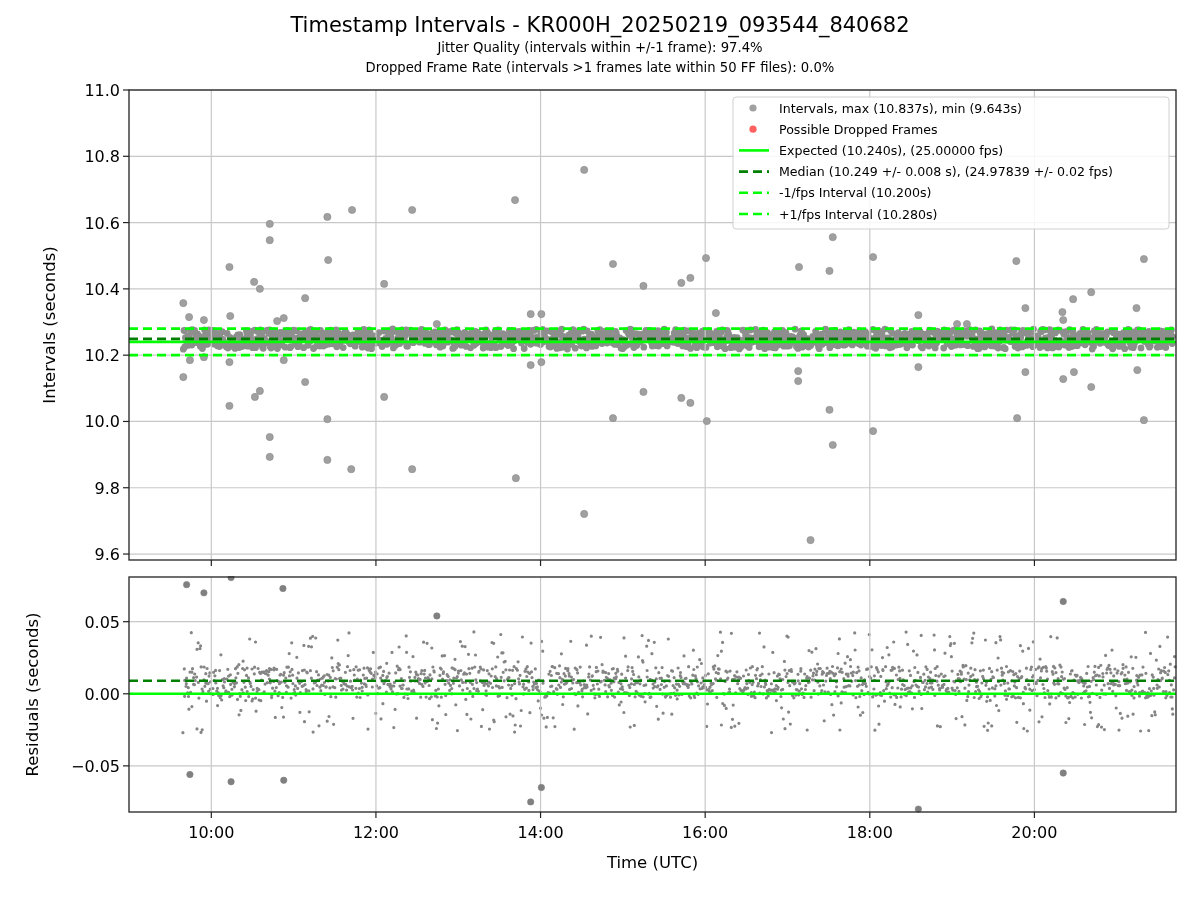  I want to click on x-tick-label: 14:00, so click(540, 832).